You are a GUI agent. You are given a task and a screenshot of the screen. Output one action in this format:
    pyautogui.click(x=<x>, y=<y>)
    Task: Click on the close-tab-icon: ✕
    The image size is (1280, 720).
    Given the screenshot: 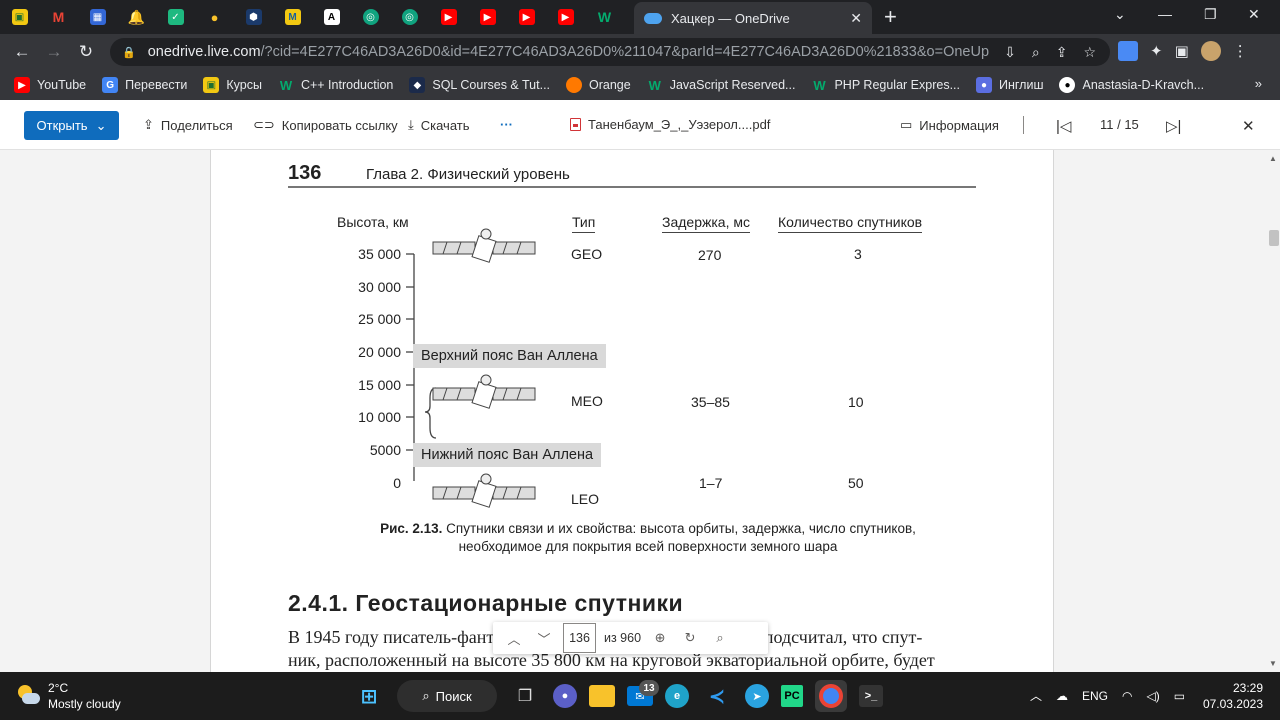 What is the action you would take?
    pyautogui.click(x=856, y=18)
    